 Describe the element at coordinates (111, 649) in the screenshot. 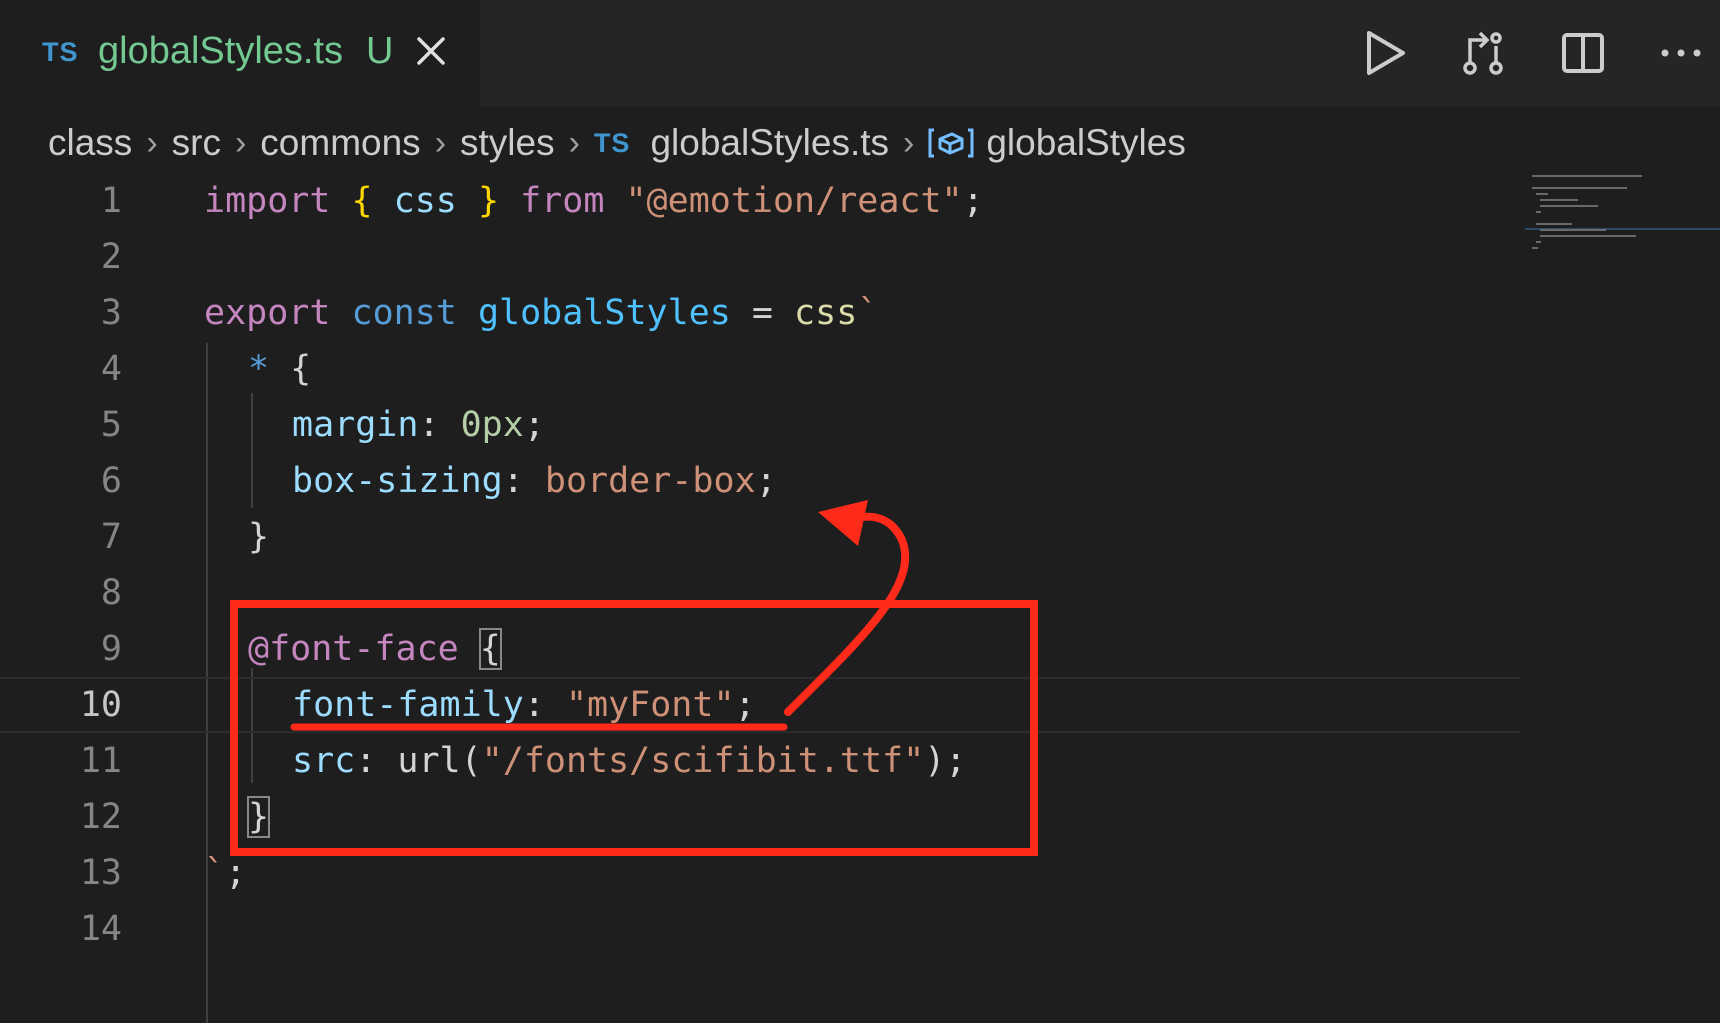

I see `line-number: 9` at that location.